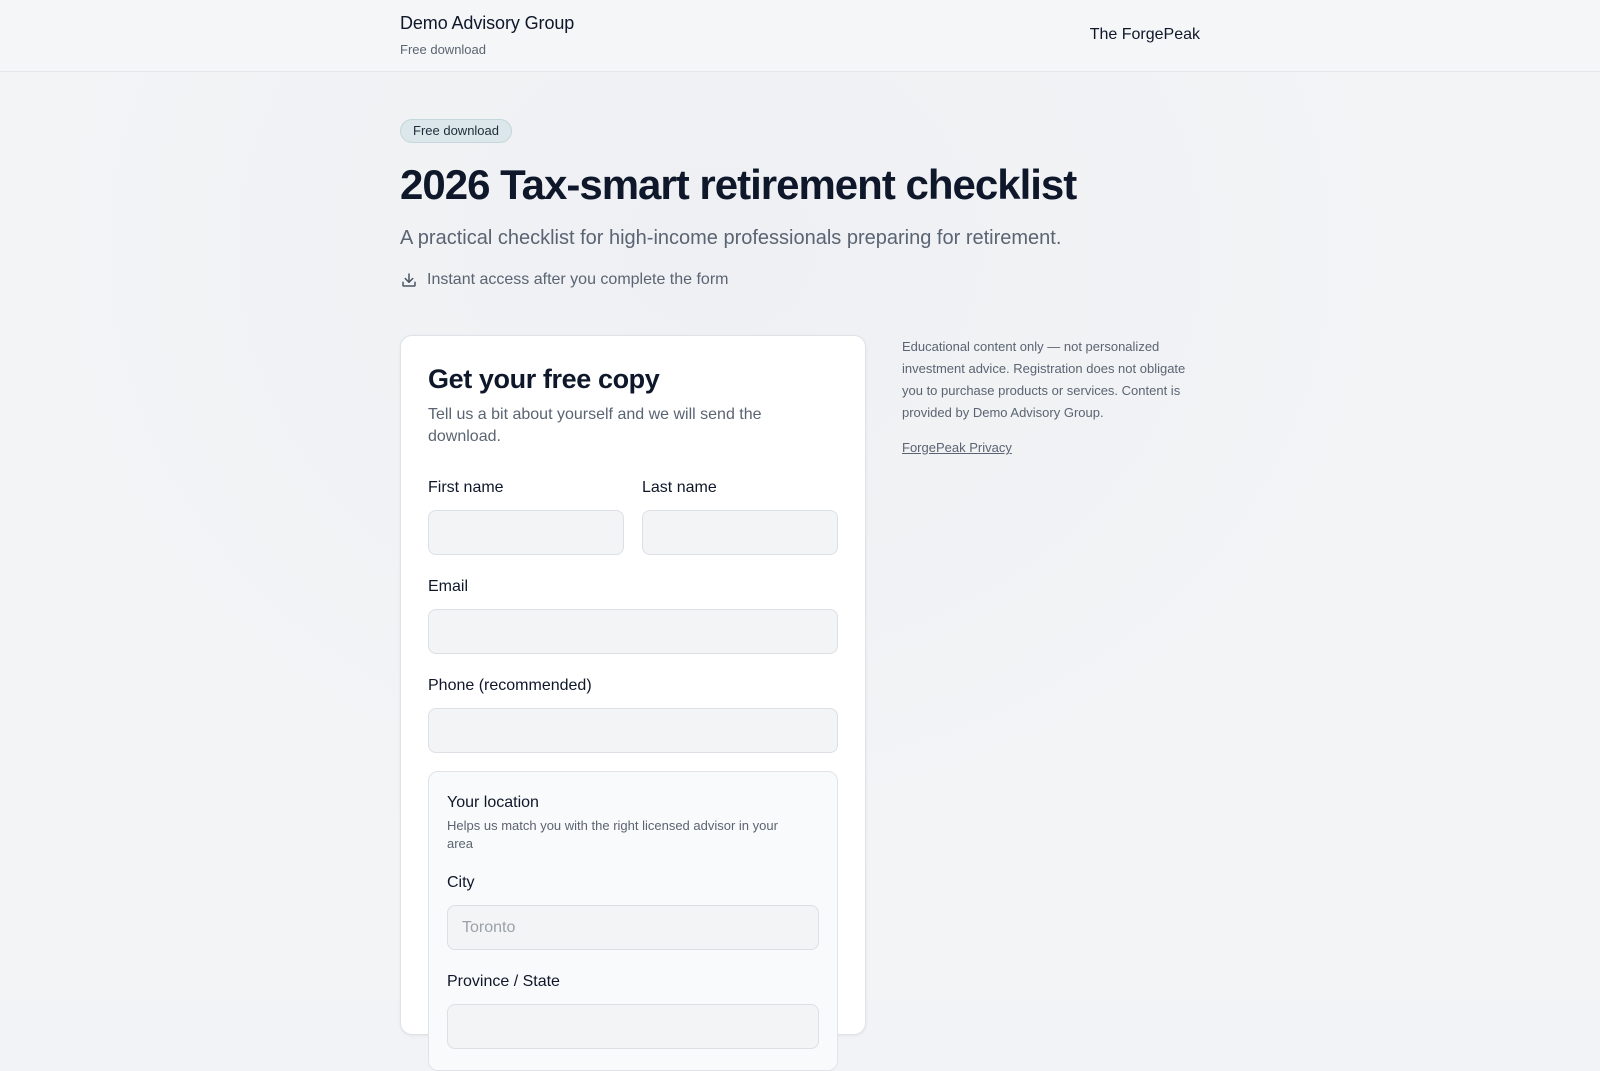  Describe the element at coordinates (461, 882) in the screenshot. I see `city-label: City` at that location.